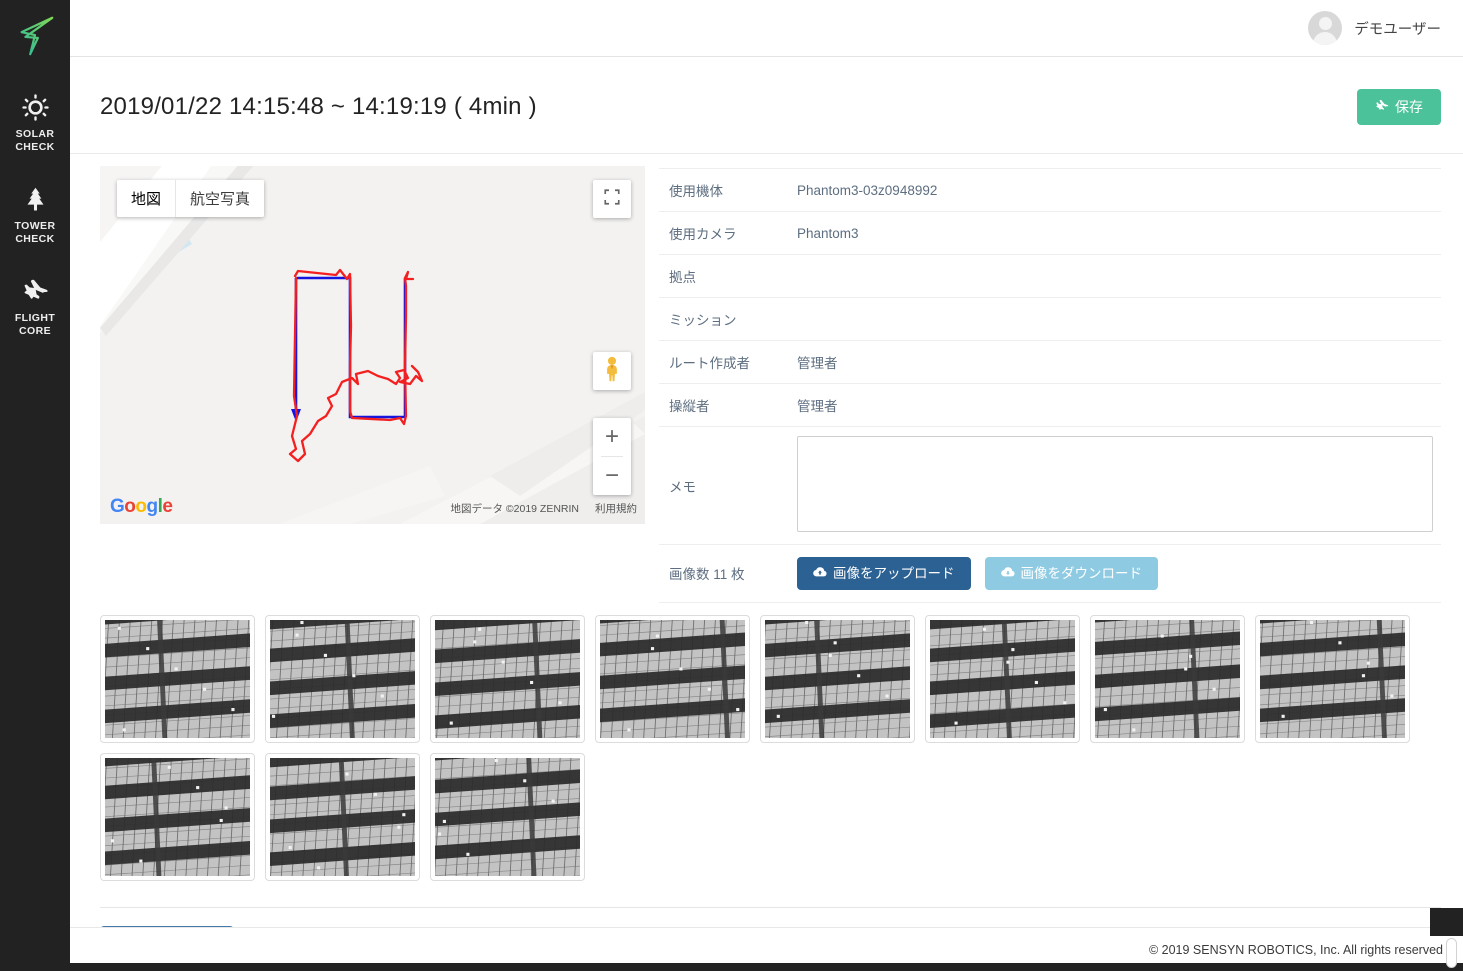 This screenshot has height=971, width=1463. I want to click on upload-images-button: 画像をアップロード, so click(884, 573).